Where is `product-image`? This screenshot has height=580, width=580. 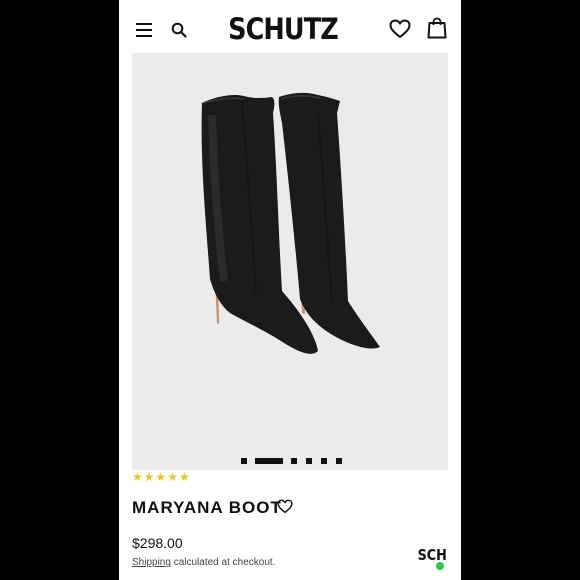 product-image is located at coordinates (290, 223).